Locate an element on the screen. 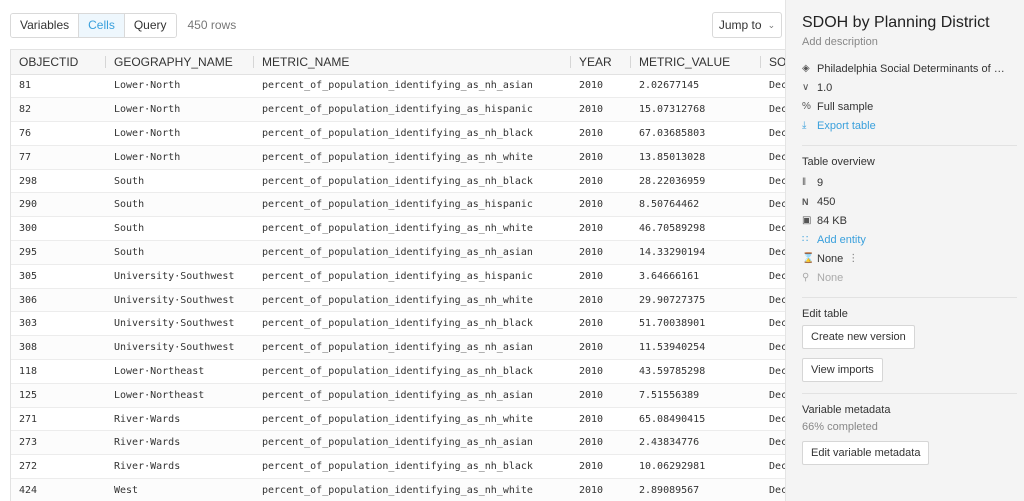  table-cell: 10.06292981 is located at coordinates (696, 467).